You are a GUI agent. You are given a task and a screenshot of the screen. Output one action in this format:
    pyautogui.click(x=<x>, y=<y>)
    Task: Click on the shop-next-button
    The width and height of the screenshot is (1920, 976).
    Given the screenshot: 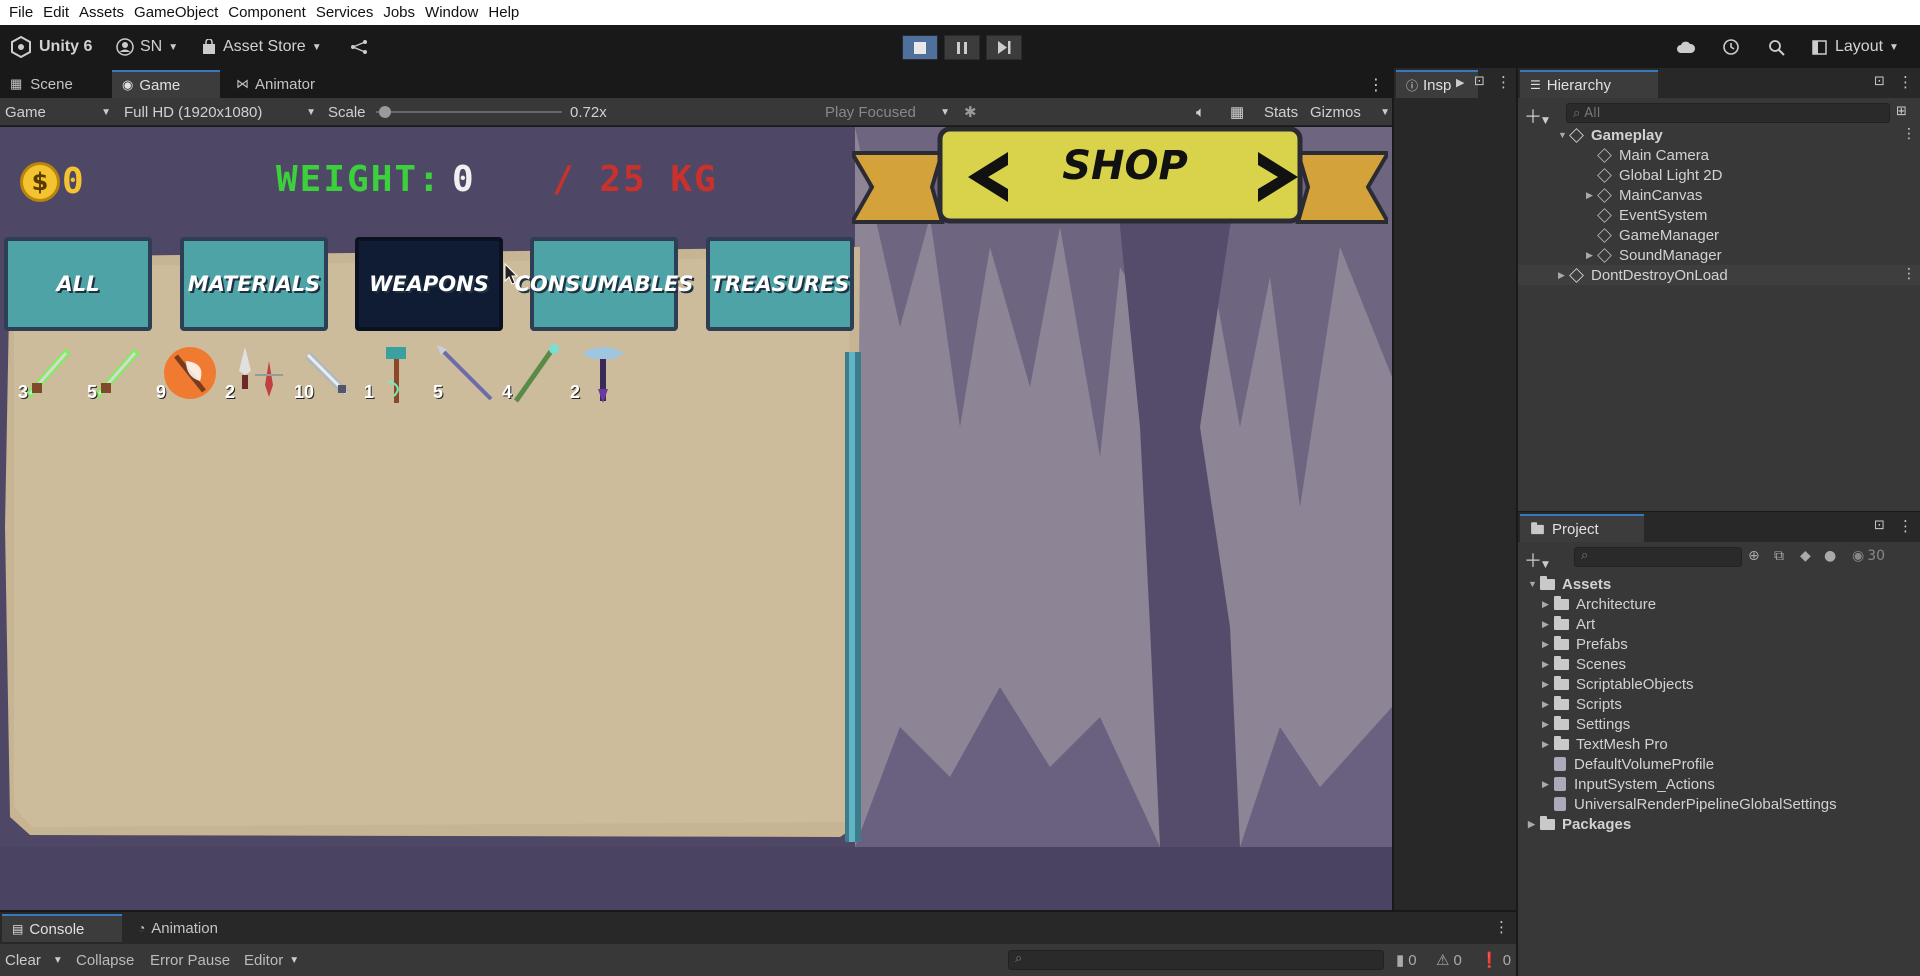 What is the action you would take?
    pyautogui.click(x=1273, y=177)
    